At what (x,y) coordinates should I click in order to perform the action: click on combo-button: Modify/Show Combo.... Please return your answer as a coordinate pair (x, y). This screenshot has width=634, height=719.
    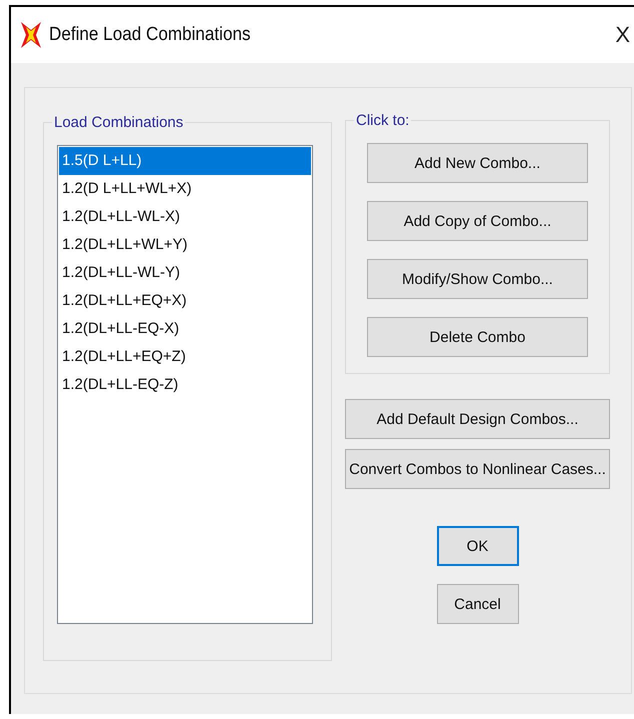
    Looking at the image, I should click on (477, 279).